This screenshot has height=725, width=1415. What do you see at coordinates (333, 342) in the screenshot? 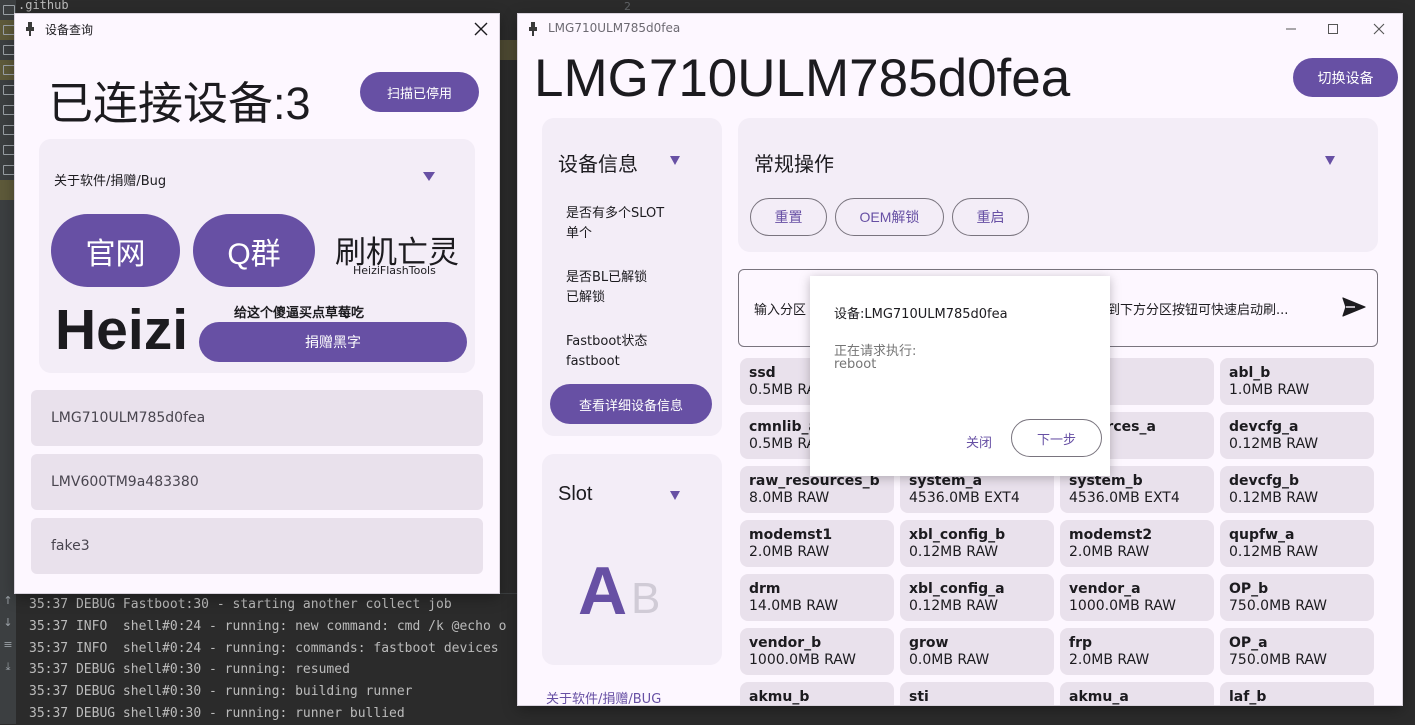
I see `donate-button: 捐赠黑字` at bounding box center [333, 342].